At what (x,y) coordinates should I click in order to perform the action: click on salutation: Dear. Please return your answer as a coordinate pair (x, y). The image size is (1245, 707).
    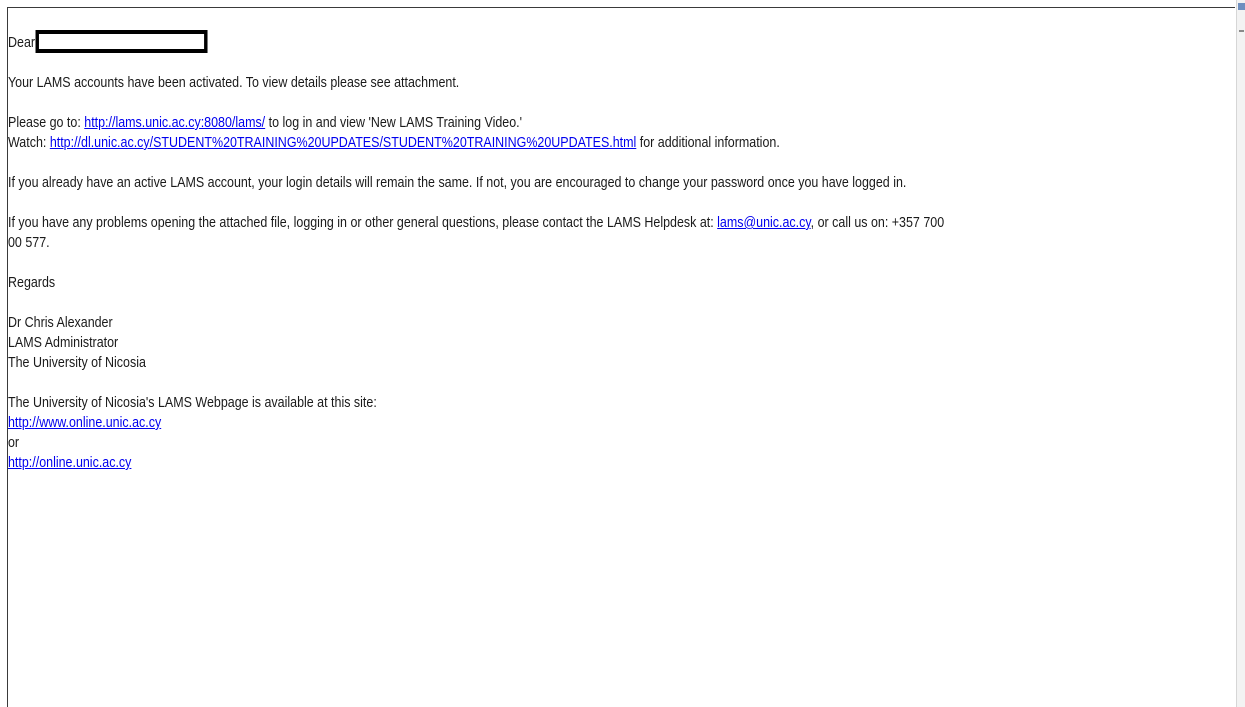
    Looking at the image, I should click on (22, 43).